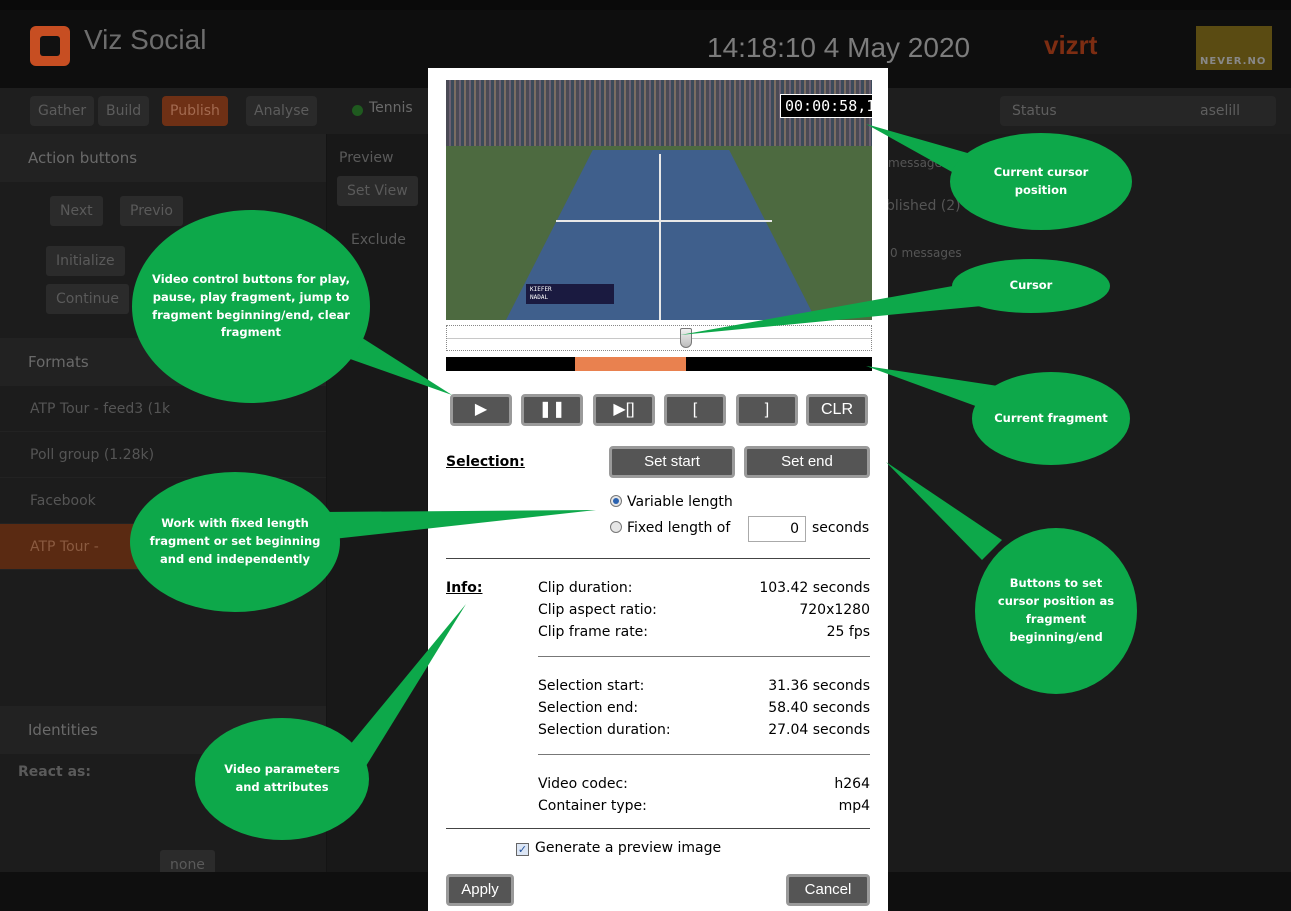  I want to click on preview-image-option: ✓ Generate a preview image, so click(618, 848).